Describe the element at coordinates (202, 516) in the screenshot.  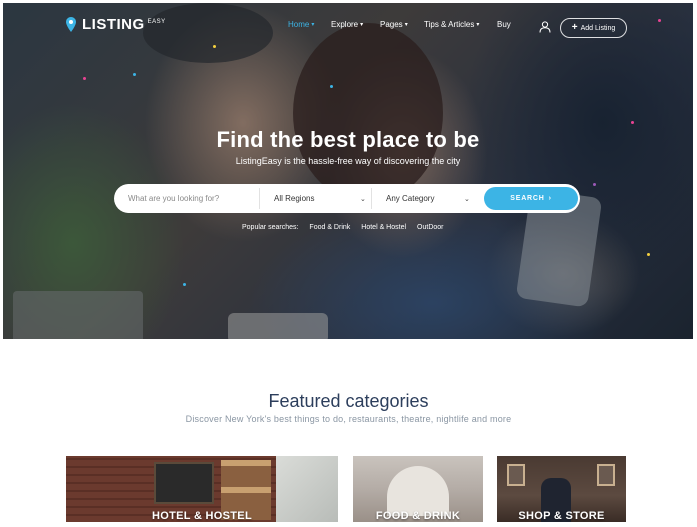
I see `category-card-label: HOTEL & HOSTEL` at that location.